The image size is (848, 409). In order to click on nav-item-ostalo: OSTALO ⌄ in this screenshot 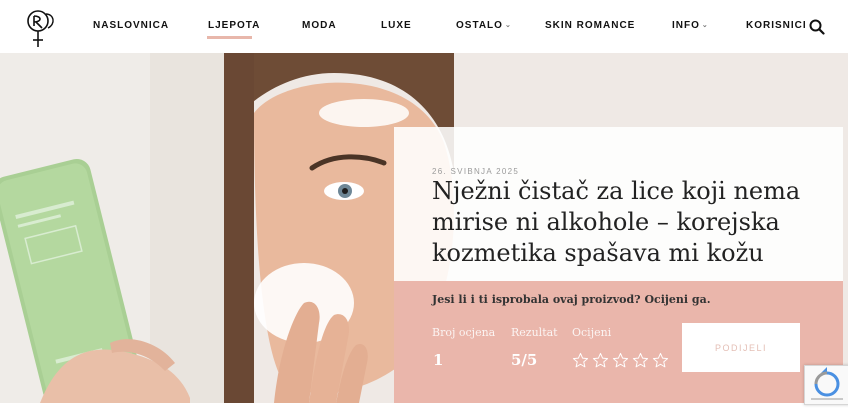, I will do `click(484, 25)`.